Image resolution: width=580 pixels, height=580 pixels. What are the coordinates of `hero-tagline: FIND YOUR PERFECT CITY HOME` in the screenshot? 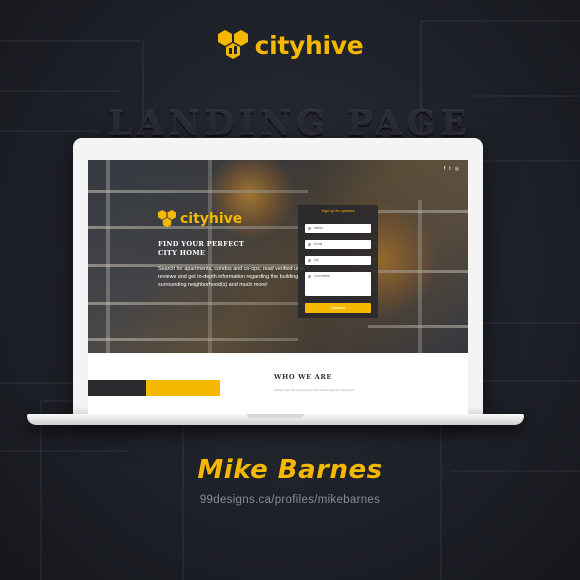 It's located at (201, 249).